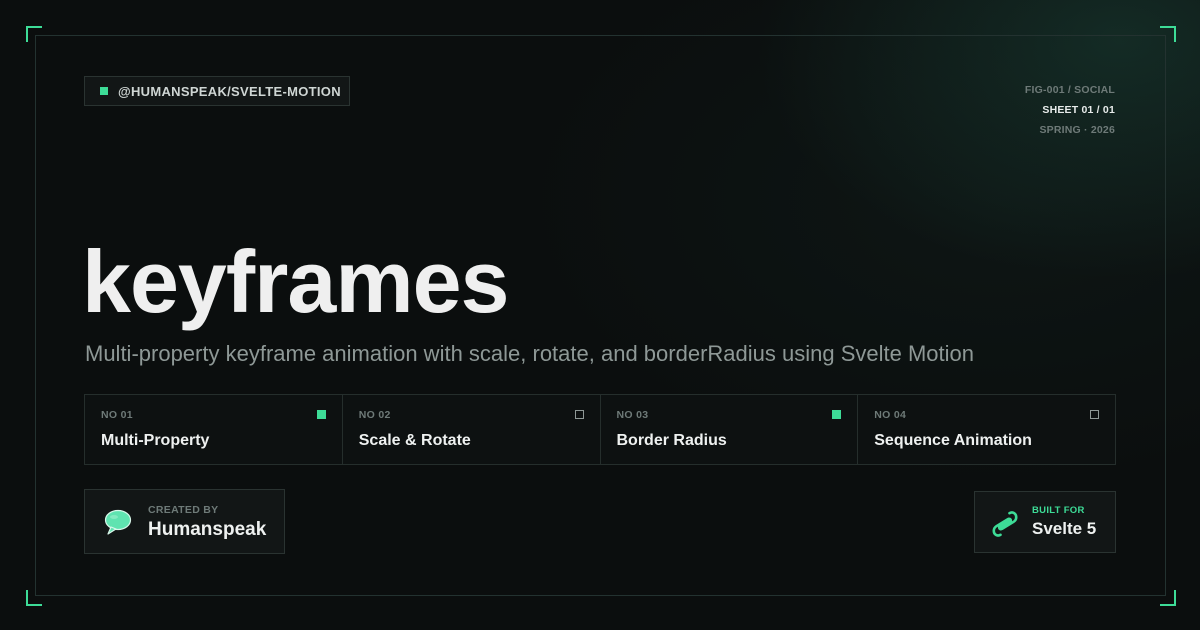 The height and width of the screenshot is (630, 1200). Describe the element at coordinates (374, 415) in the screenshot. I see `feature-number: NO 02` at that location.